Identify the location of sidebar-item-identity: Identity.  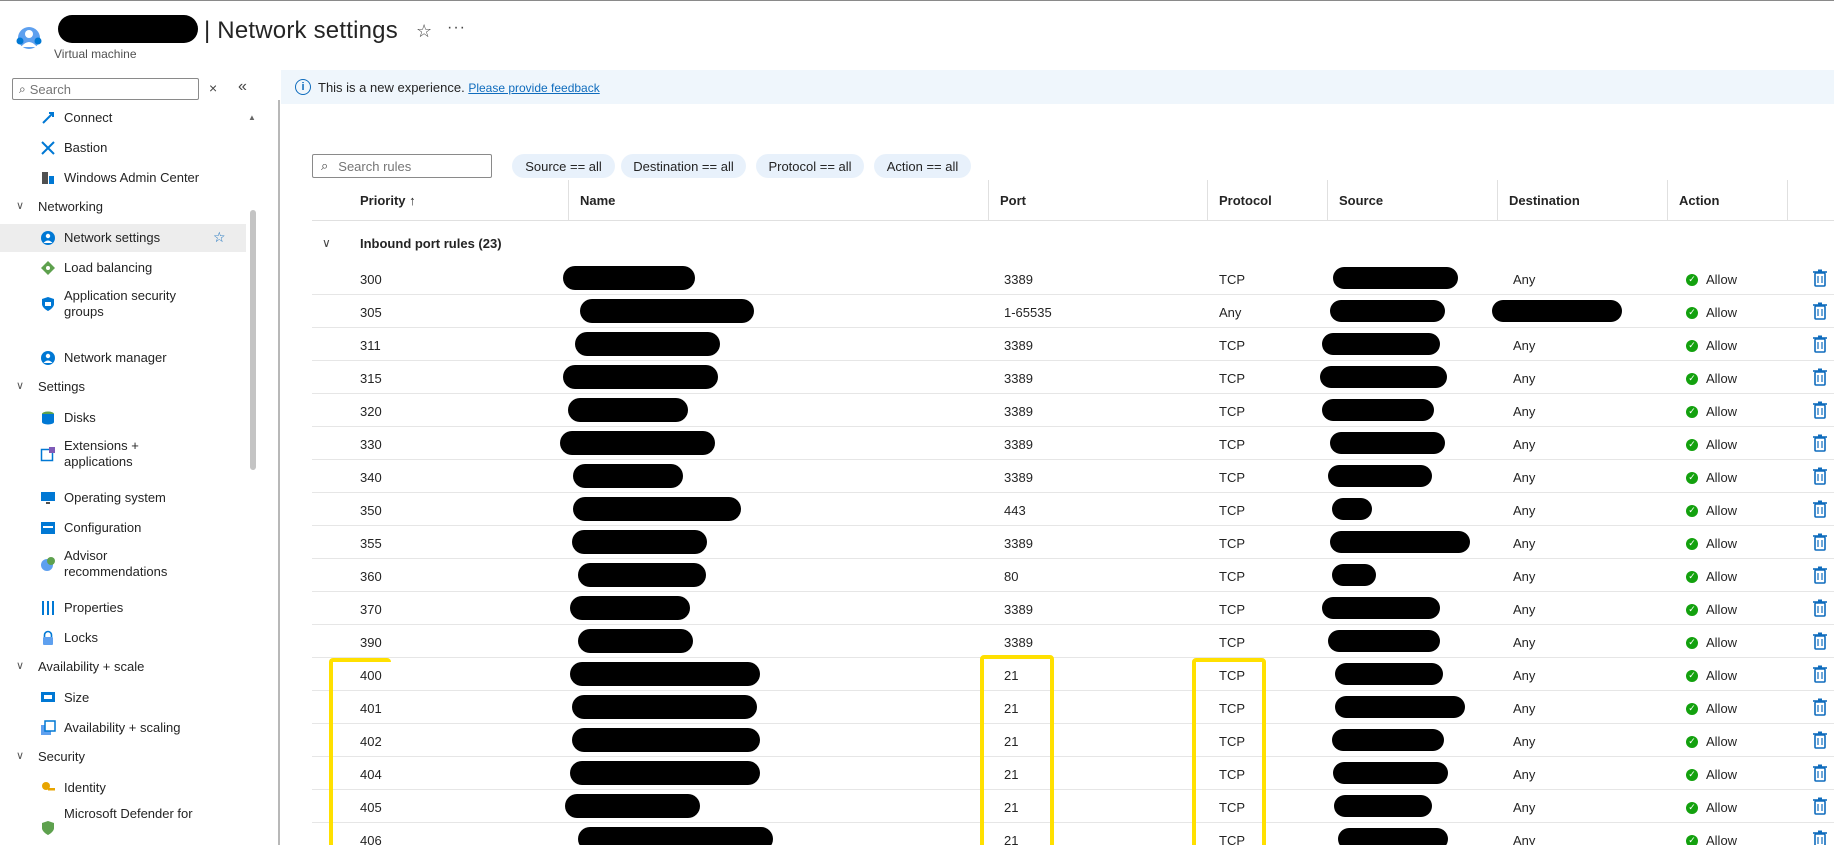
(123, 788).